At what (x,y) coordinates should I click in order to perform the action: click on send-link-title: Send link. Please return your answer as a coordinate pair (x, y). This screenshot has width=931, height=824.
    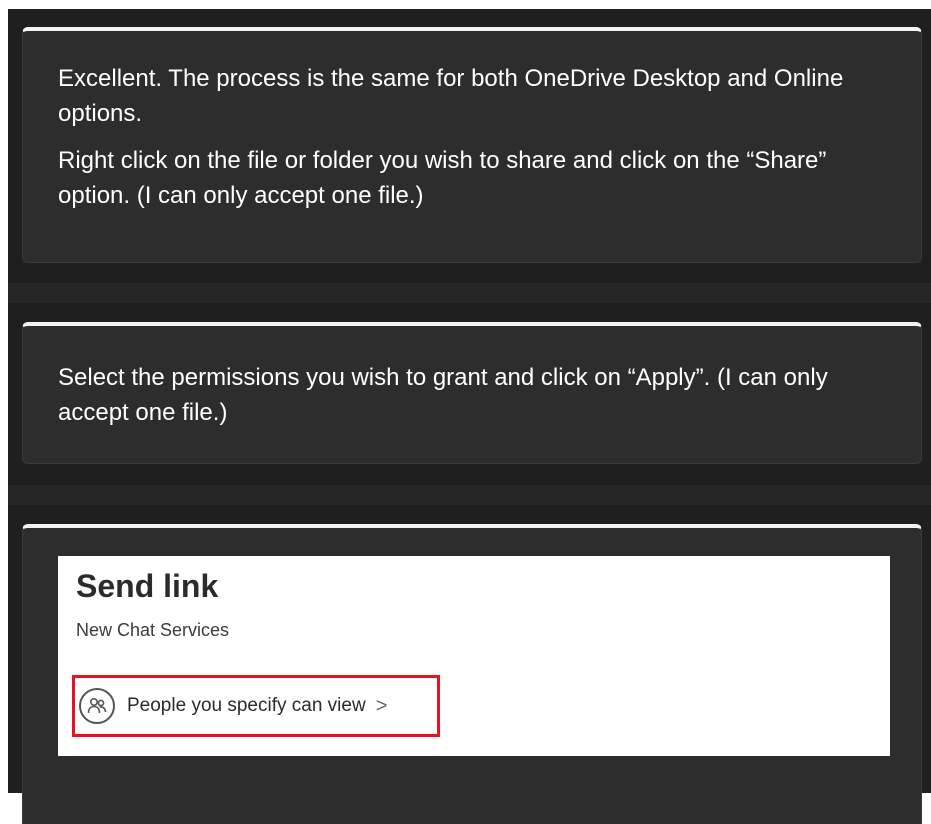
    Looking at the image, I should click on (147, 586).